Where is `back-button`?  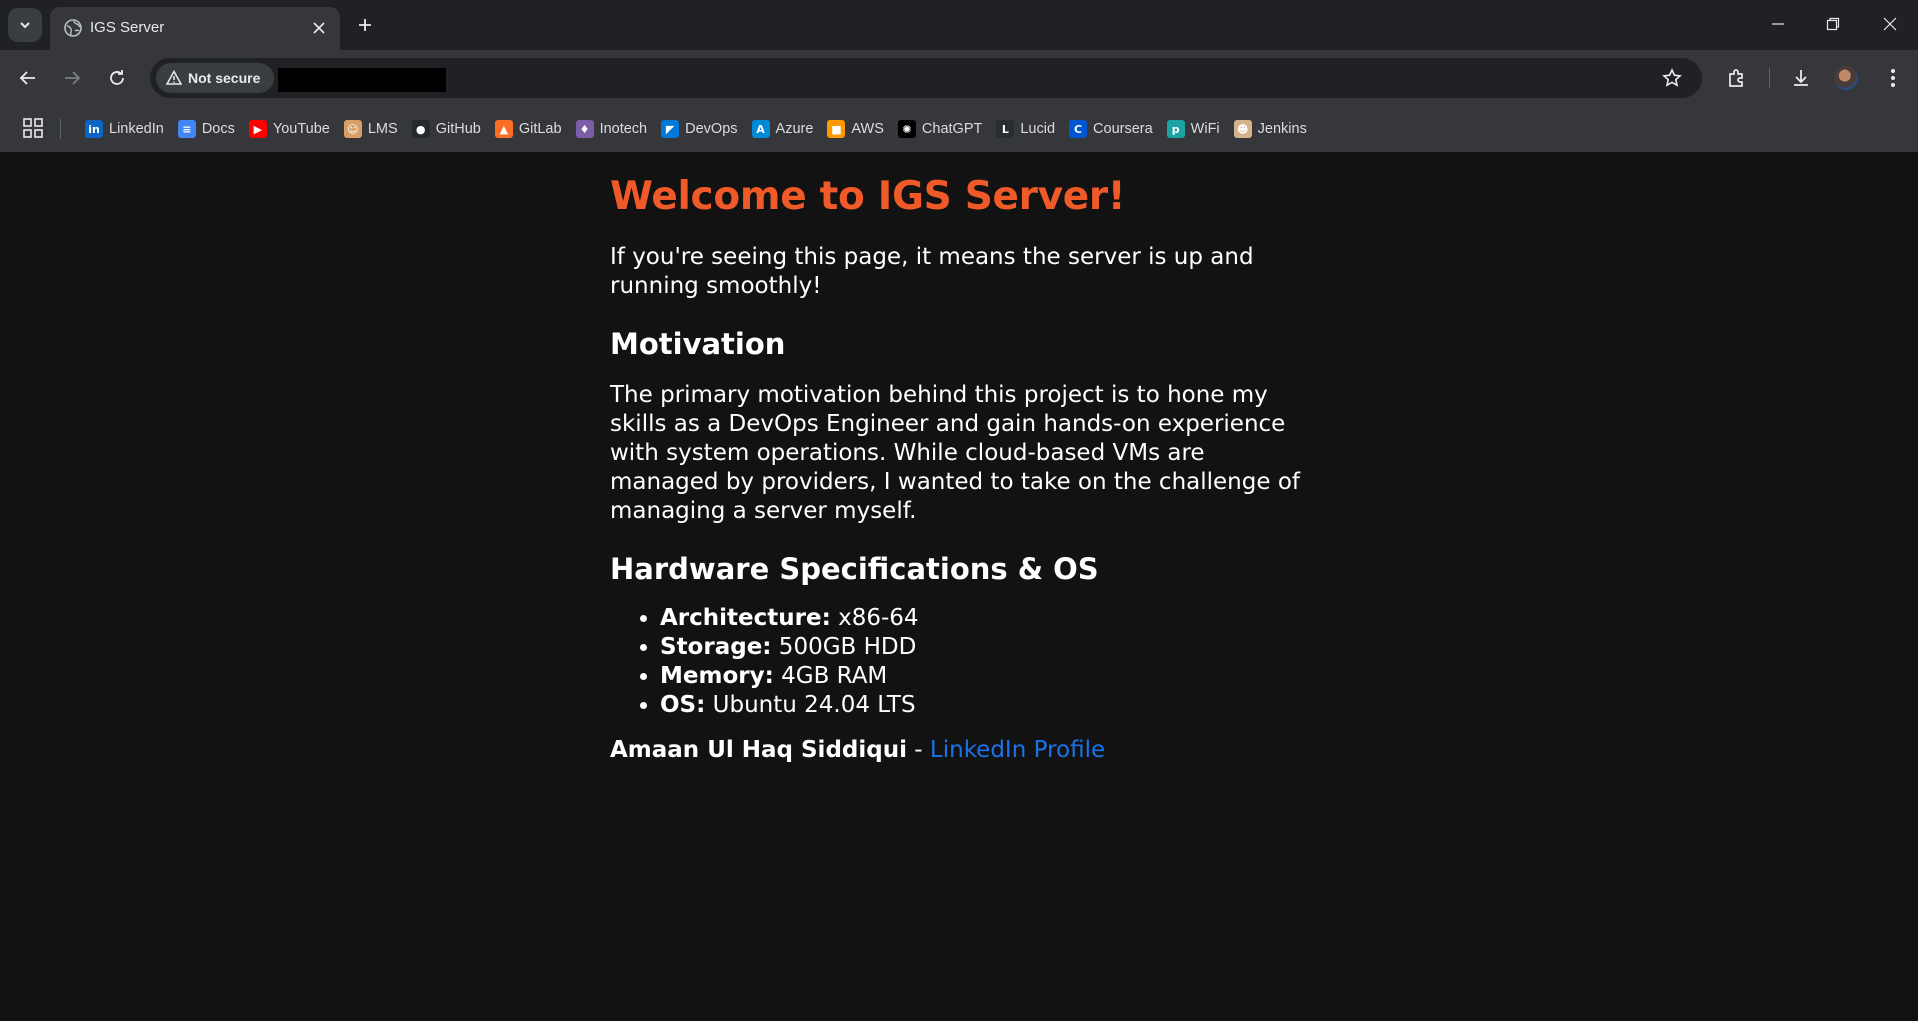 back-button is located at coordinates (28, 78).